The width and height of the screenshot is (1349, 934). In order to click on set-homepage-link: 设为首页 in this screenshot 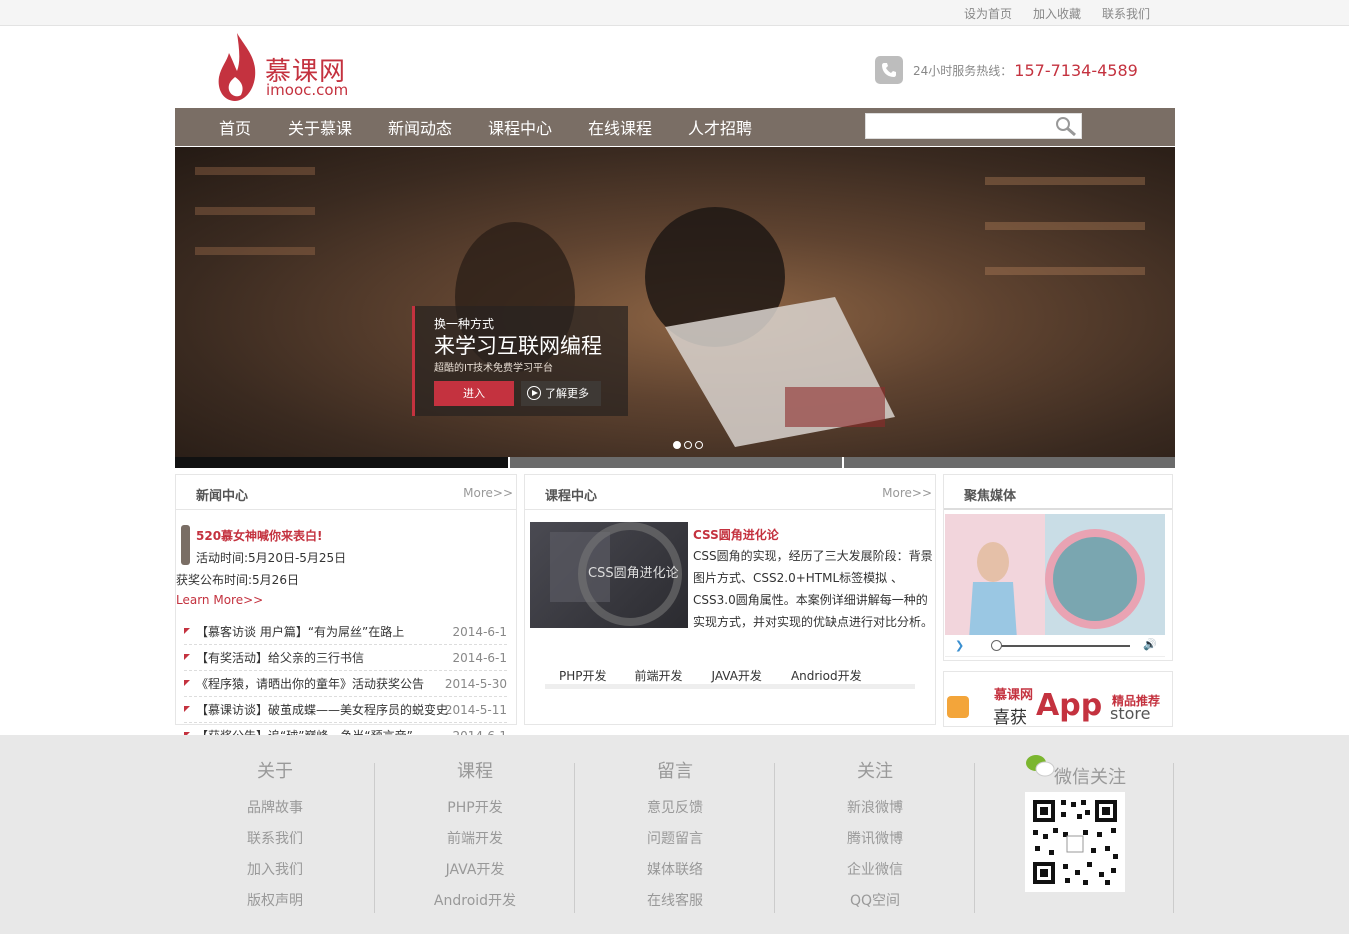, I will do `click(988, 13)`.